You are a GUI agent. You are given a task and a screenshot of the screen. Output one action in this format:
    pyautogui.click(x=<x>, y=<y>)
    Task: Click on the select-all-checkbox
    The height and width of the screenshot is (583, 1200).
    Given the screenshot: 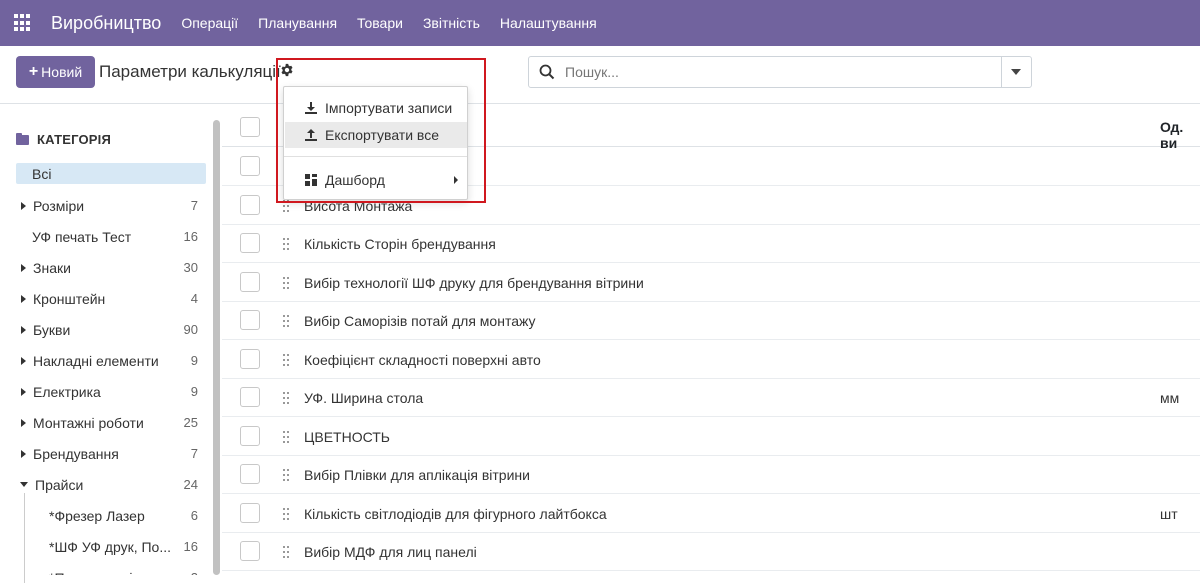 What is the action you would take?
    pyautogui.click(x=250, y=127)
    